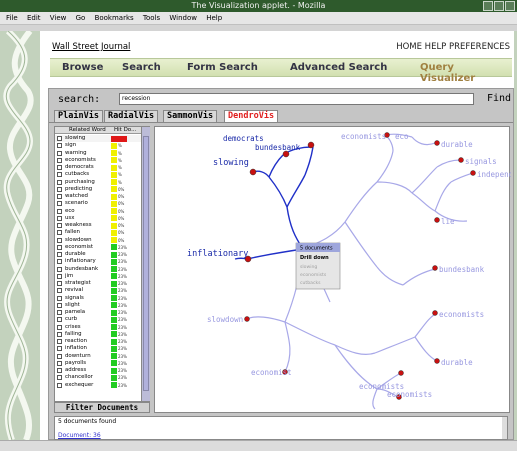 This screenshot has height=451, width=517. Describe the element at coordinates (98, 312) in the screenshot. I see `list-item: pamela 23%` at that location.